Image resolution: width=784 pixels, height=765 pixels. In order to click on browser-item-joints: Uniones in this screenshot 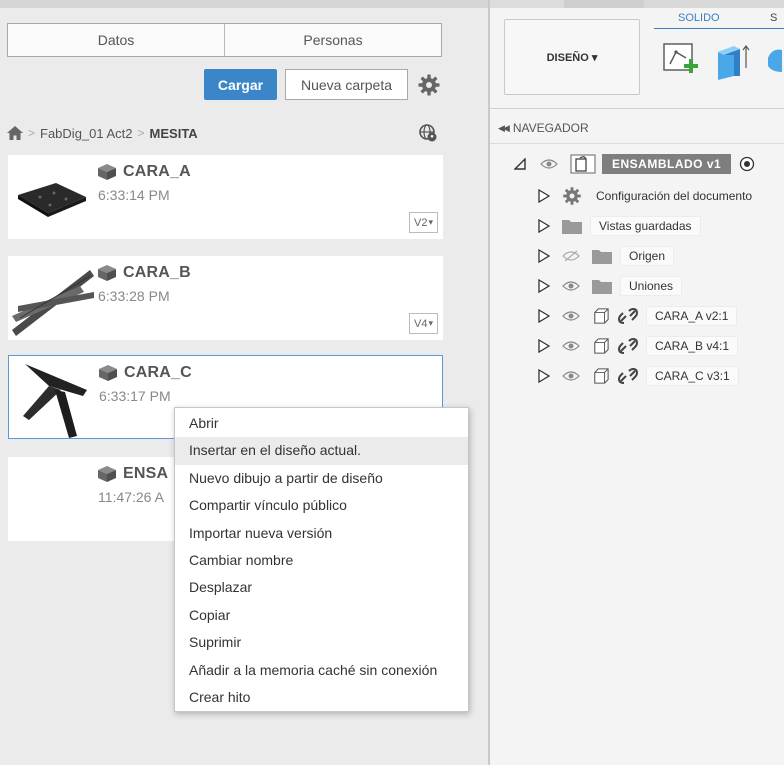, I will do `click(610, 286)`.